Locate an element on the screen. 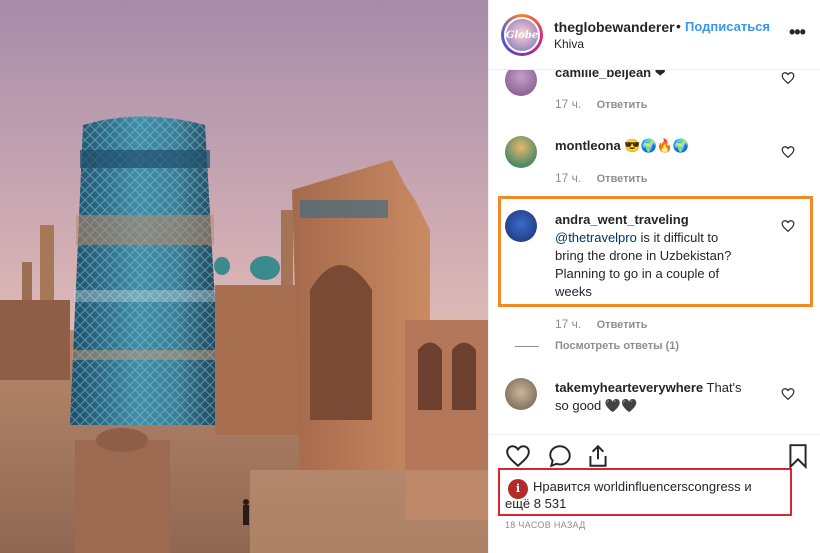 This screenshot has height=553, width=820. comment-text-line: so good 🖤🖤 is located at coordinates (596, 405).